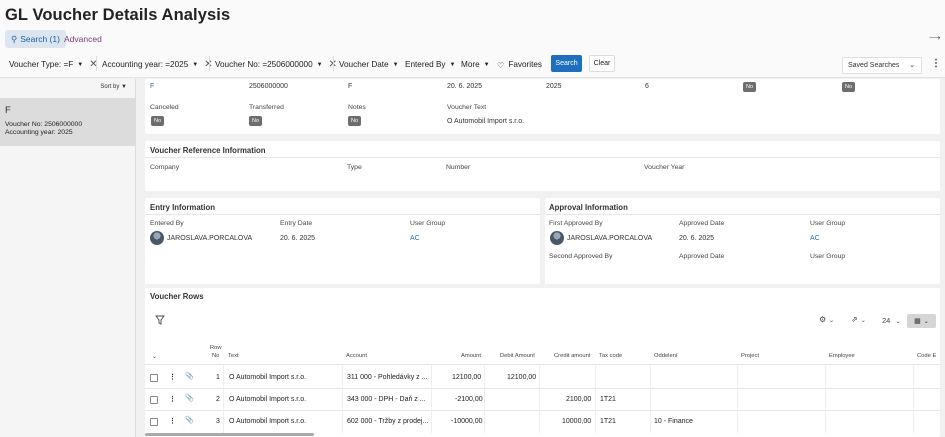 Image resolution: width=945 pixels, height=437 pixels. I want to click on search-button: Search, so click(566, 63).